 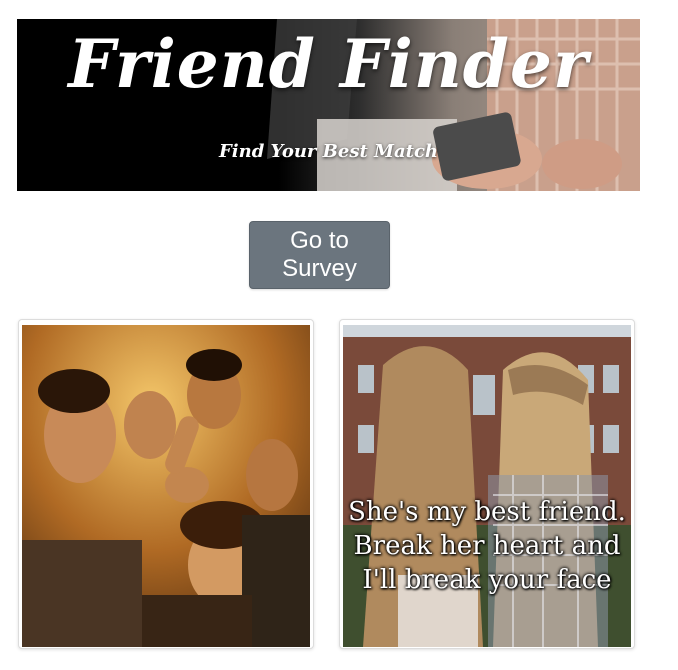 What do you see at coordinates (328, 151) in the screenshot?
I see `banner-subtitle: Find Your Best Match` at bounding box center [328, 151].